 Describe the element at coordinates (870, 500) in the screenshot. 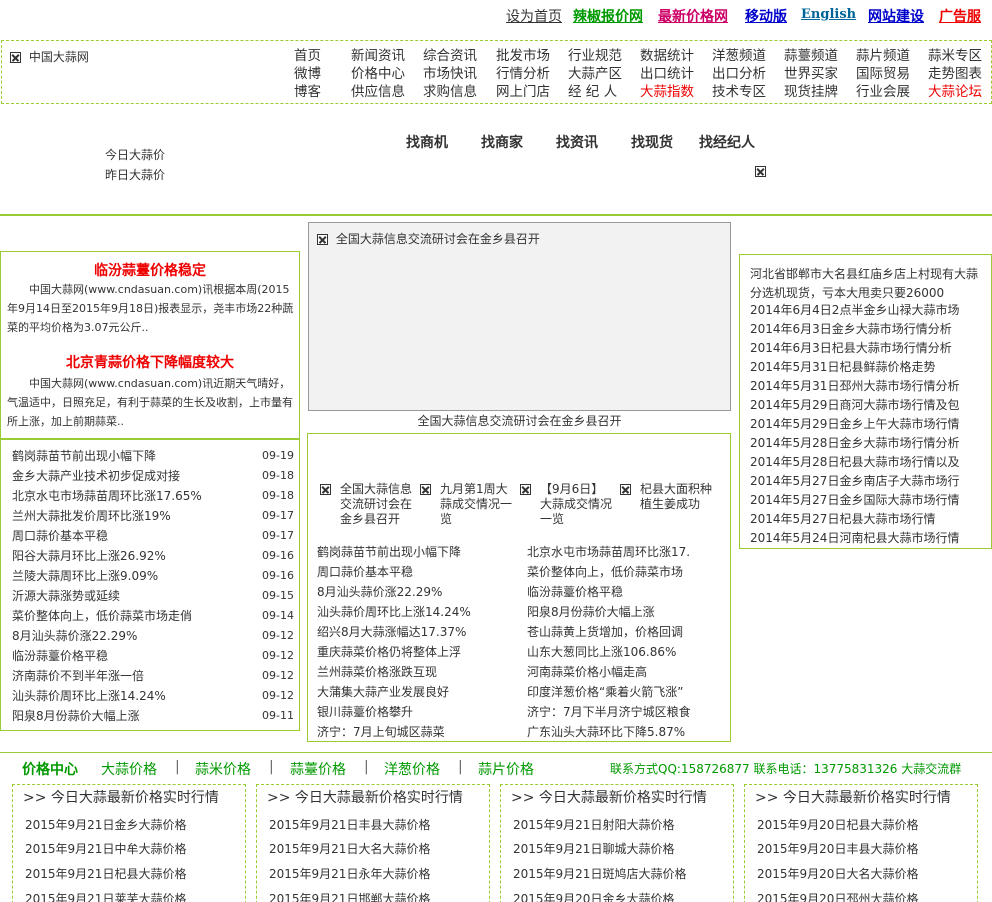

I see `list-item: 2014年5月27日金乡国际大蒜市场行情` at that location.